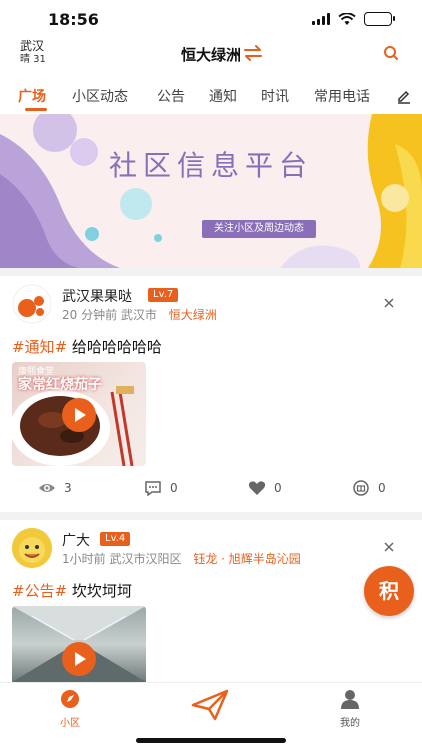 The width and height of the screenshot is (422, 750). What do you see at coordinates (100, 96) in the screenshot?
I see `tab-community-news: 小区动态` at bounding box center [100, 96].